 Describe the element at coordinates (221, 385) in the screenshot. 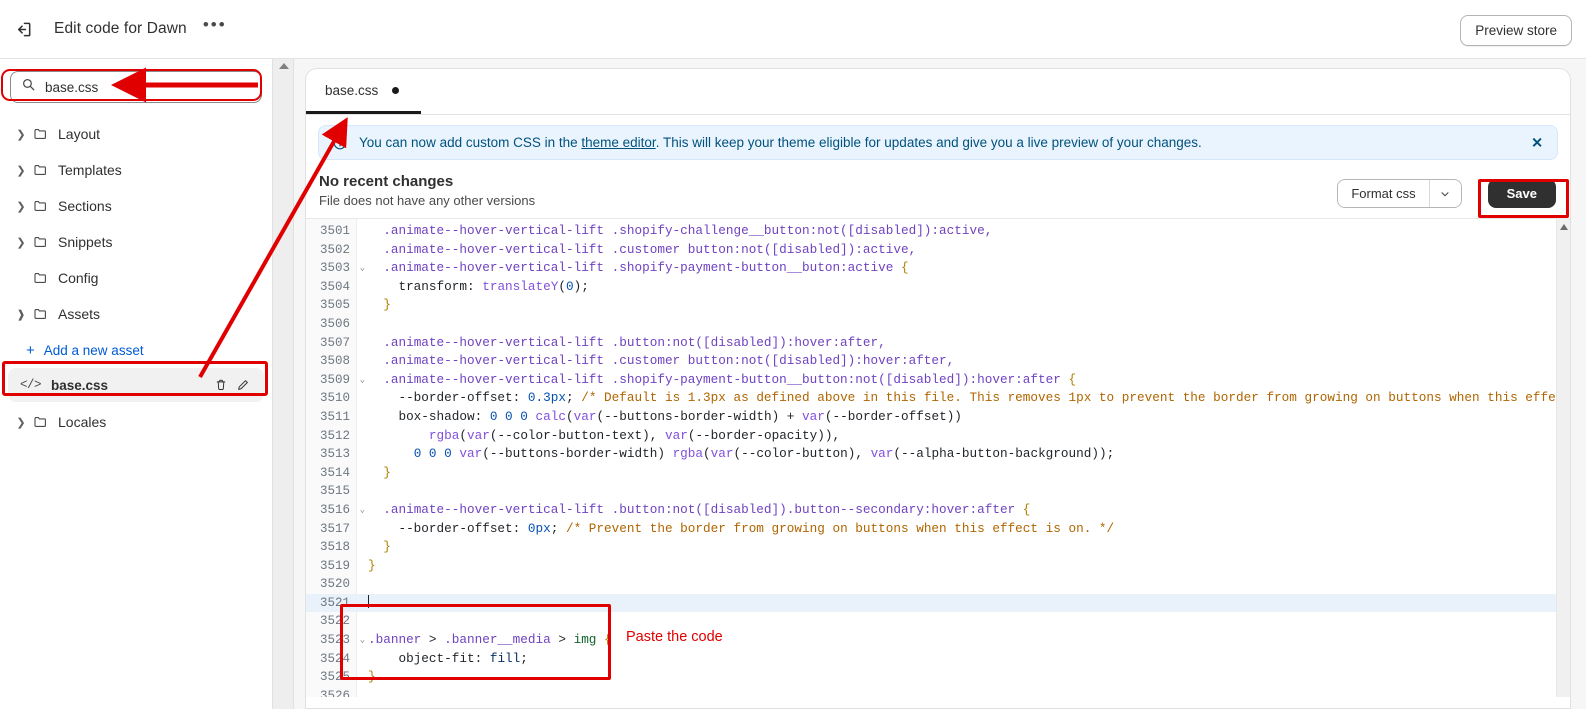

I see `trash-icon` at that location.